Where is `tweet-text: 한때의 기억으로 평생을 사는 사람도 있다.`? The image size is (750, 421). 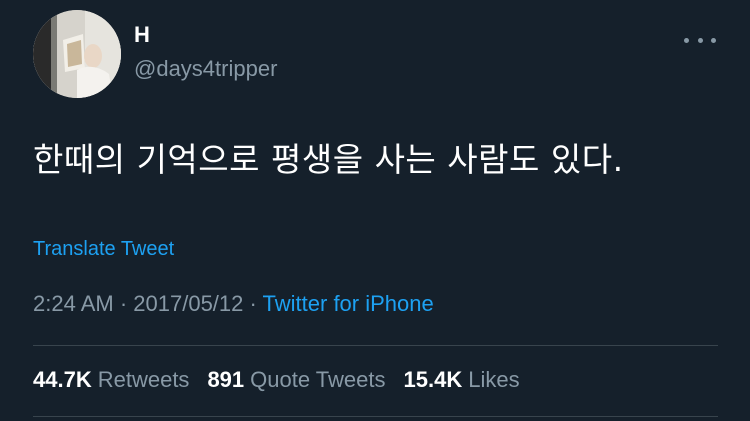 tweet-text: 한때의 기억으로 평생을 사는 사람도 있다. is located at coordinates (328, 159).